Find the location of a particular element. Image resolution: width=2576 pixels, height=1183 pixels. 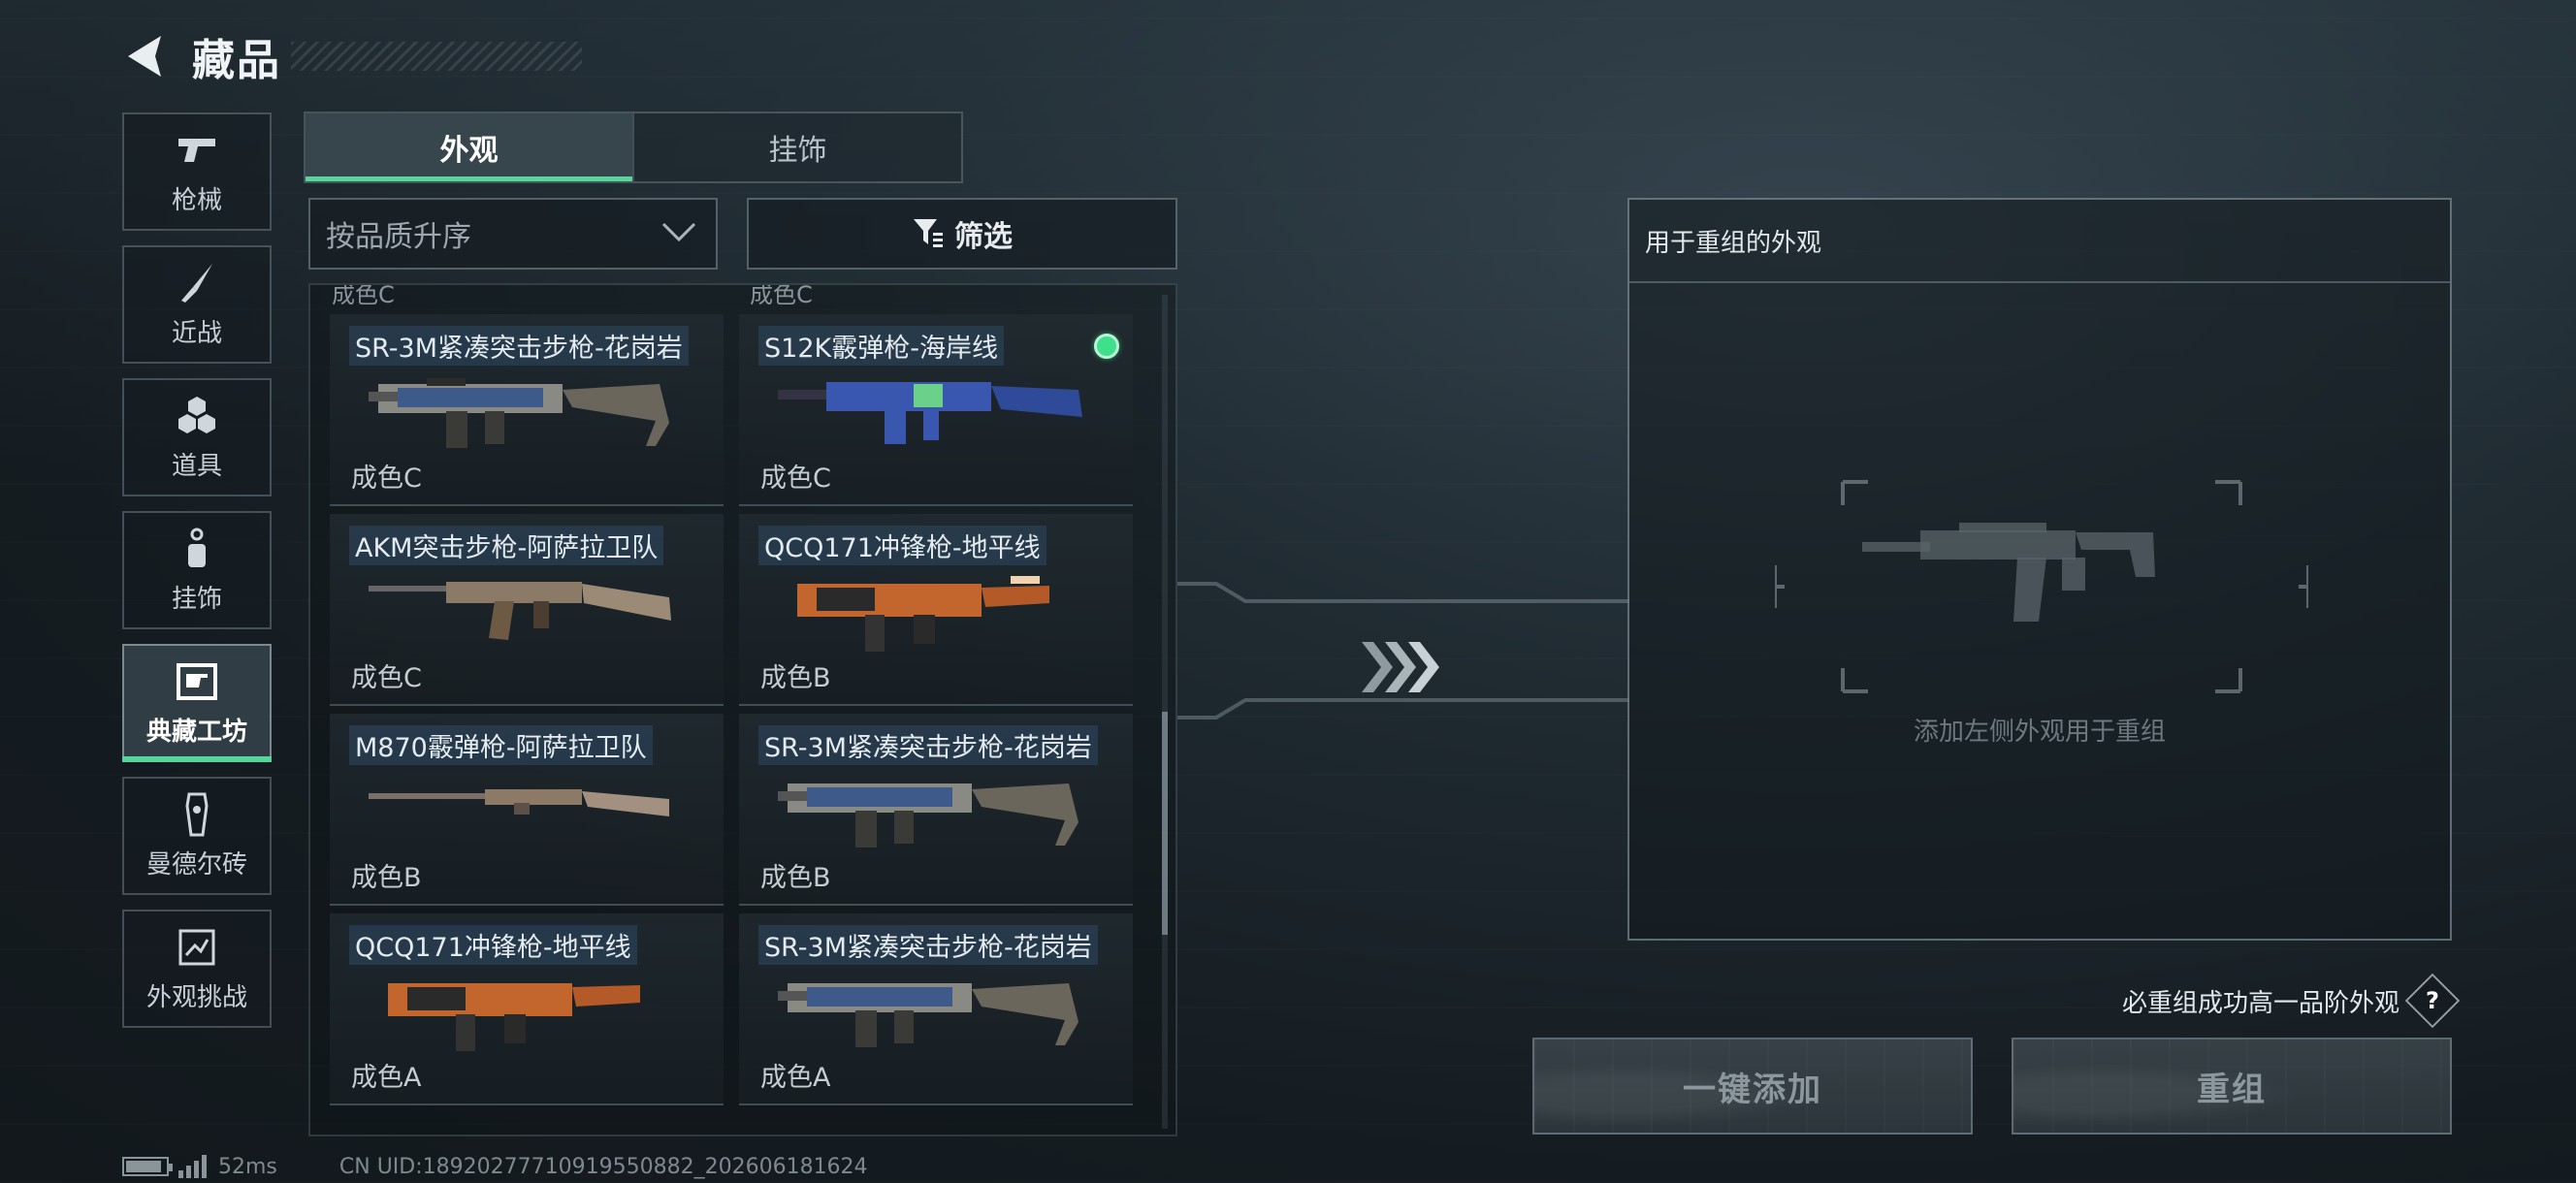

pistol-icon is located at coordinates (197, 150).